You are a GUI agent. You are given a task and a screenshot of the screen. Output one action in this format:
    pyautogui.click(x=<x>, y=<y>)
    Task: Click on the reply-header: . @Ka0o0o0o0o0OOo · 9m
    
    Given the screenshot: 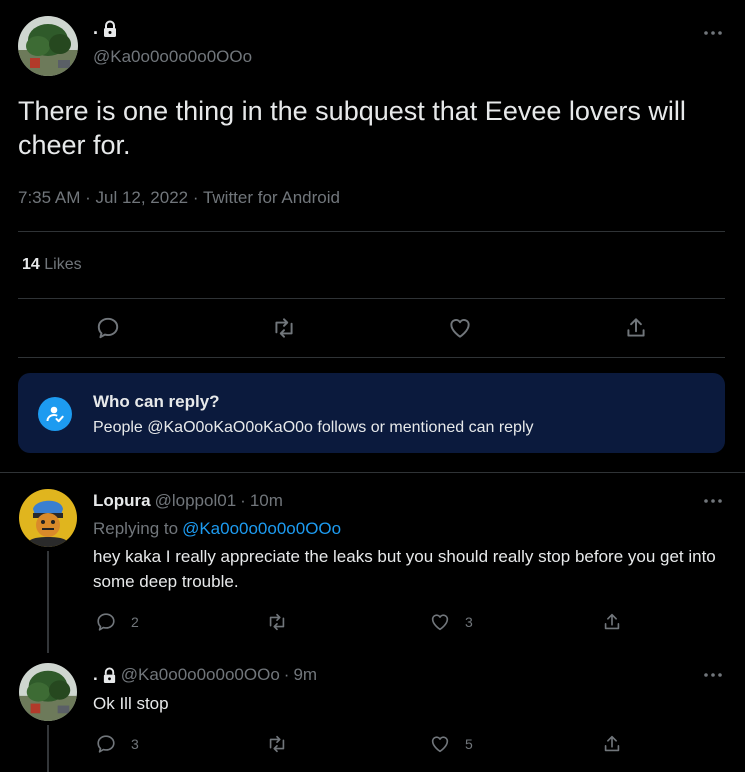 What is the action you would take?
    pyautogui.click(x=205, y=675)
    